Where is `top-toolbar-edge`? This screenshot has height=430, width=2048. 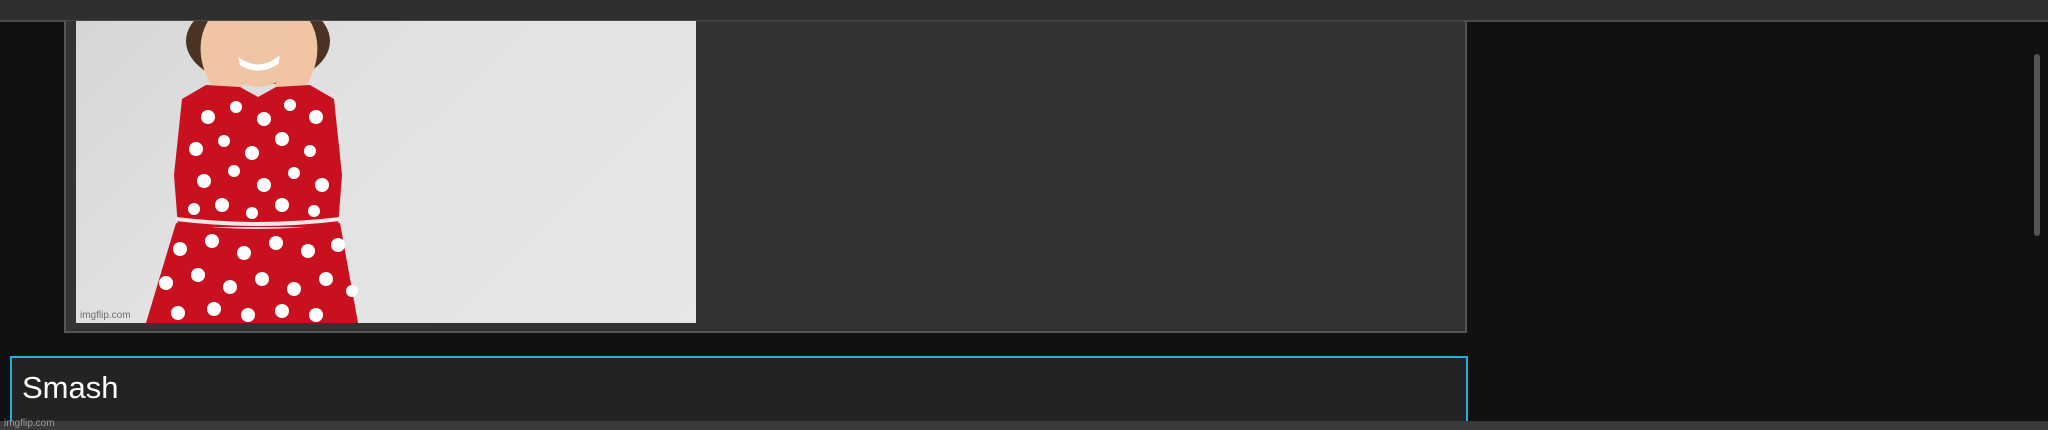
top-toolbar-edge is located at coordinates (1024, 11).